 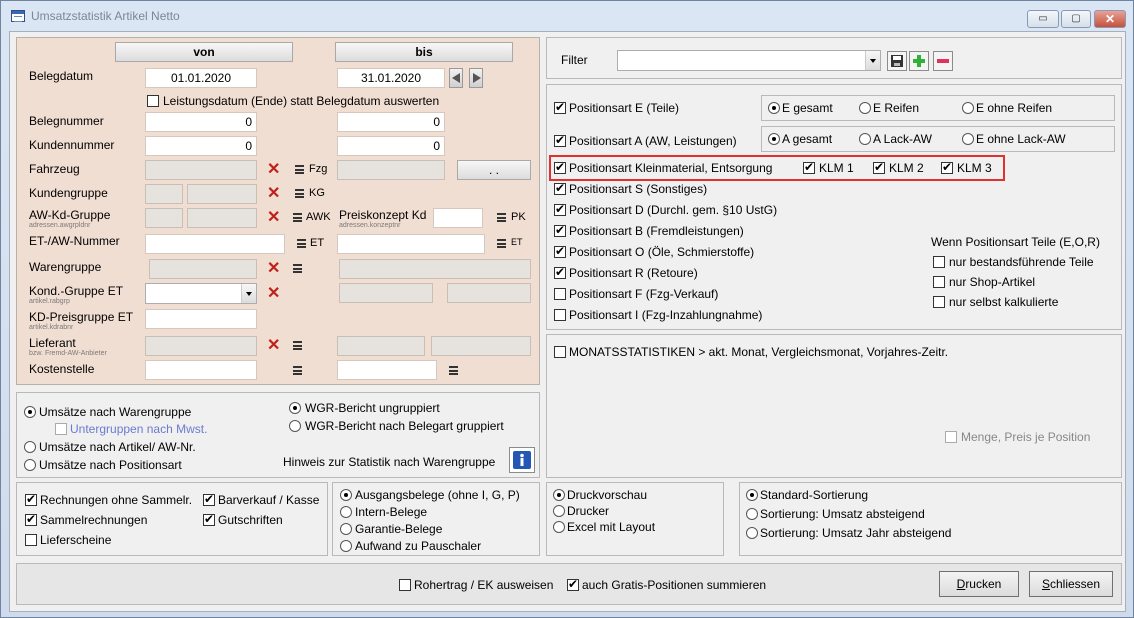 I want to click on kundengruppe-clear-icon: ✕, so click(x=273, y=194).